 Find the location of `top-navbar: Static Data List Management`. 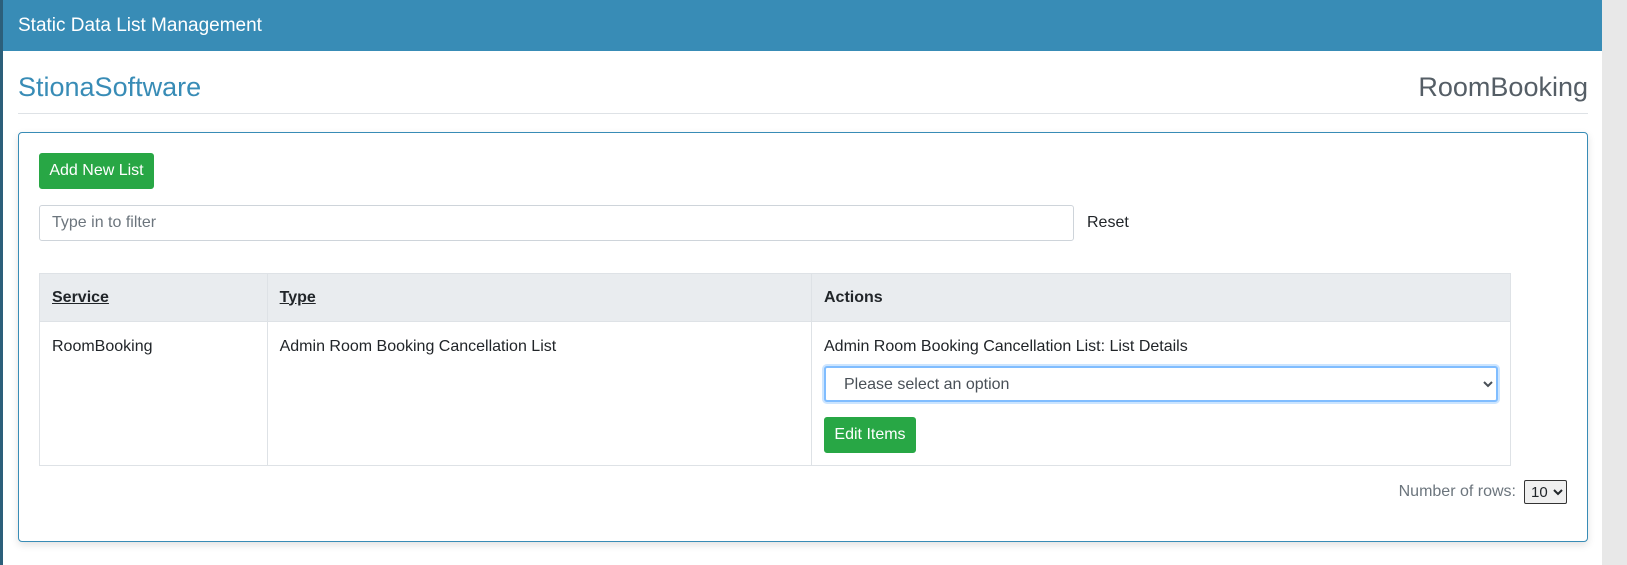

top-navbar: Static Data List Management is located at coordinates (802, 25).